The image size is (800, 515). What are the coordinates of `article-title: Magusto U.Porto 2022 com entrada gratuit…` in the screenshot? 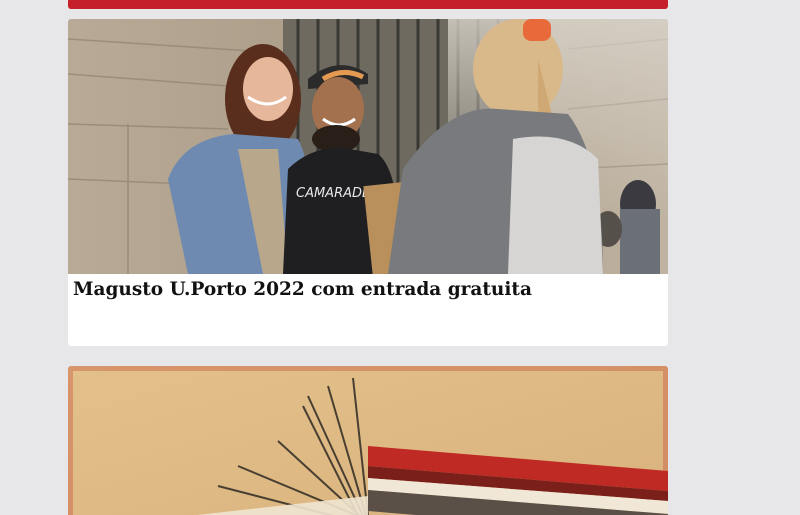 It's located at (368, 290).